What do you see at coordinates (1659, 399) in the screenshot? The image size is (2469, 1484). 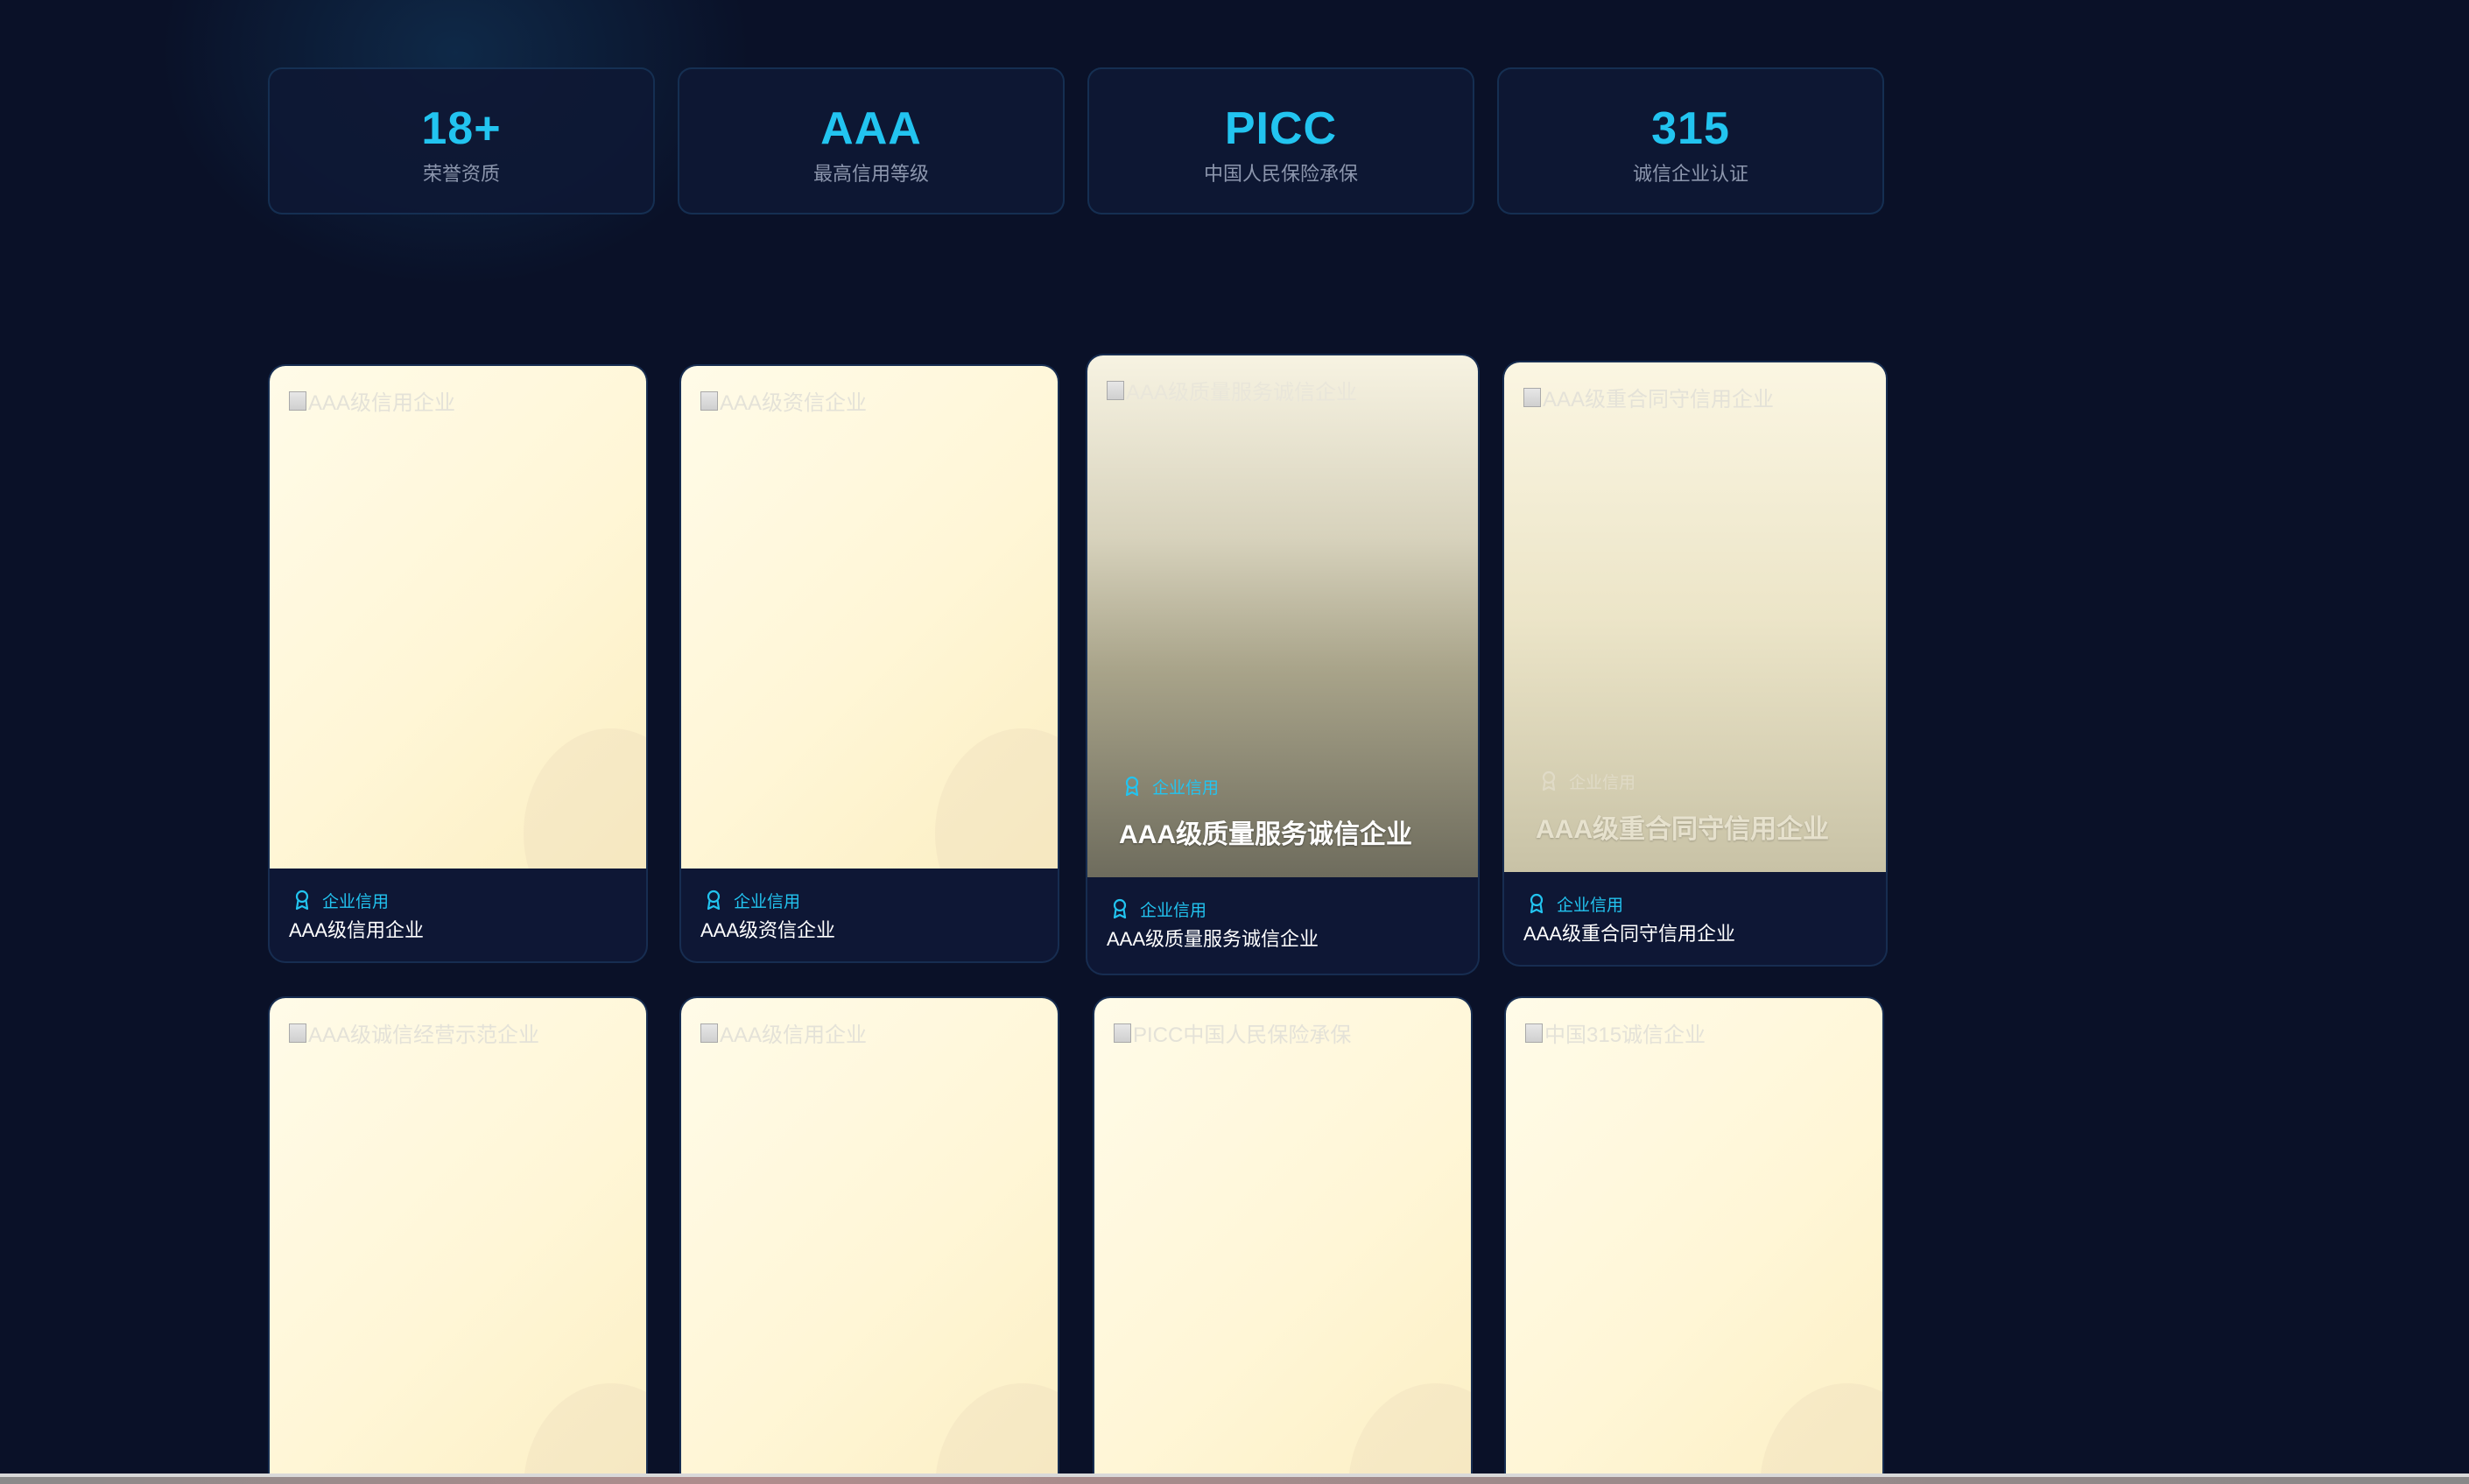 I see `image-alt-text: AAA级重合同守信用企业` at bounding box center [1659, 399].